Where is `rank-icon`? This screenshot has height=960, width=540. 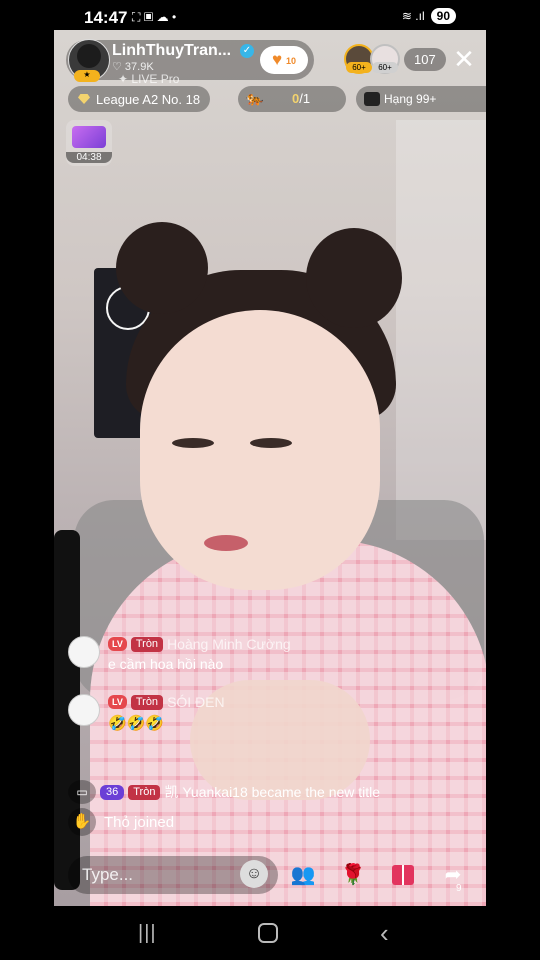 rank-icon is located at coordinates (372, 99).